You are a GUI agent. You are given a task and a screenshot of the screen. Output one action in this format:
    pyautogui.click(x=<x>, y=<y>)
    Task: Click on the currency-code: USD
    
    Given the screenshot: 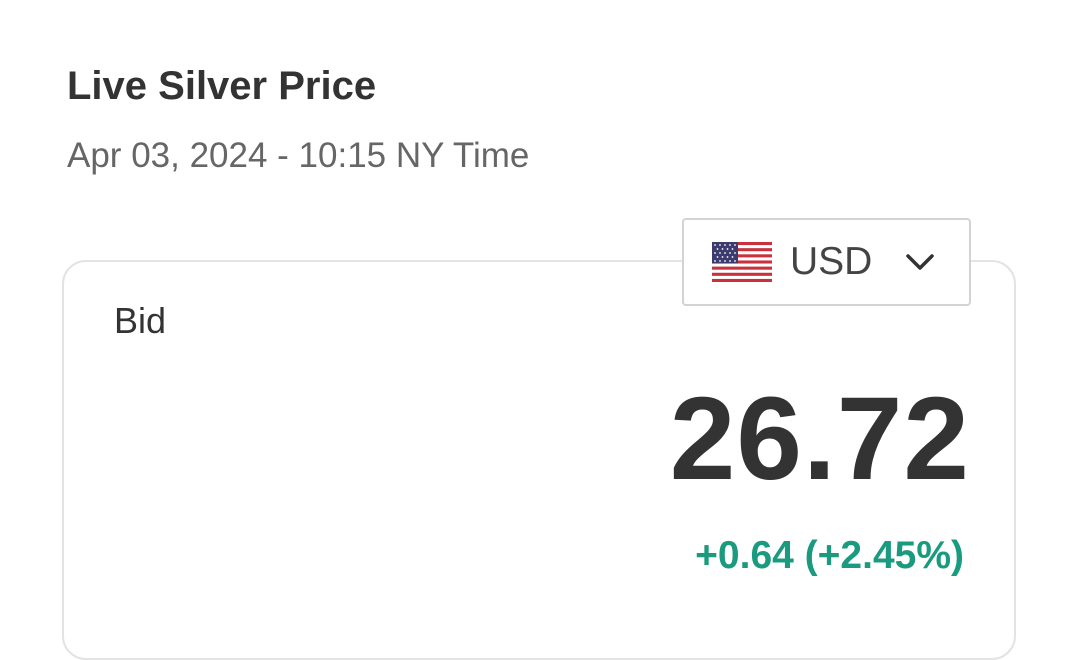 What is the action you would take?
    pyautogui.click(x=831, y=261)
    